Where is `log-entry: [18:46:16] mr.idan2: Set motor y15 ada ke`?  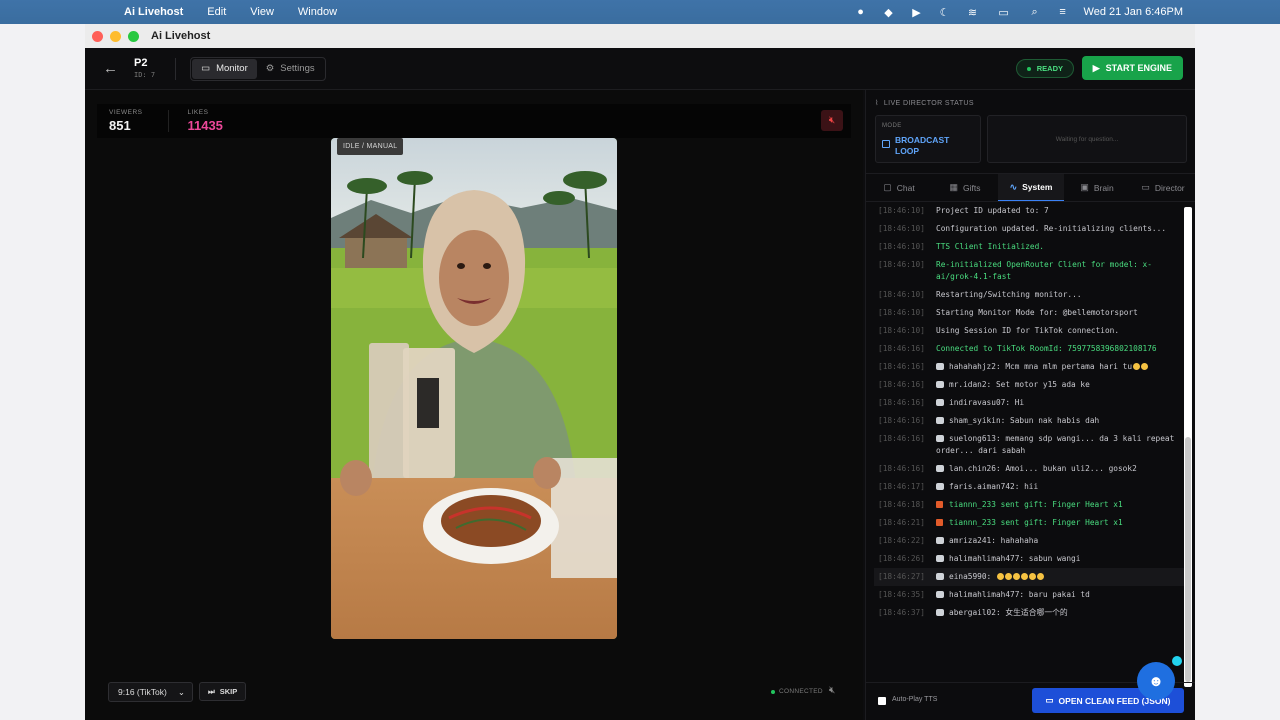
log-entry: [18:46:16] mr.idan2: Set motor y15 ada ke is located at coordinates (1029, 385).